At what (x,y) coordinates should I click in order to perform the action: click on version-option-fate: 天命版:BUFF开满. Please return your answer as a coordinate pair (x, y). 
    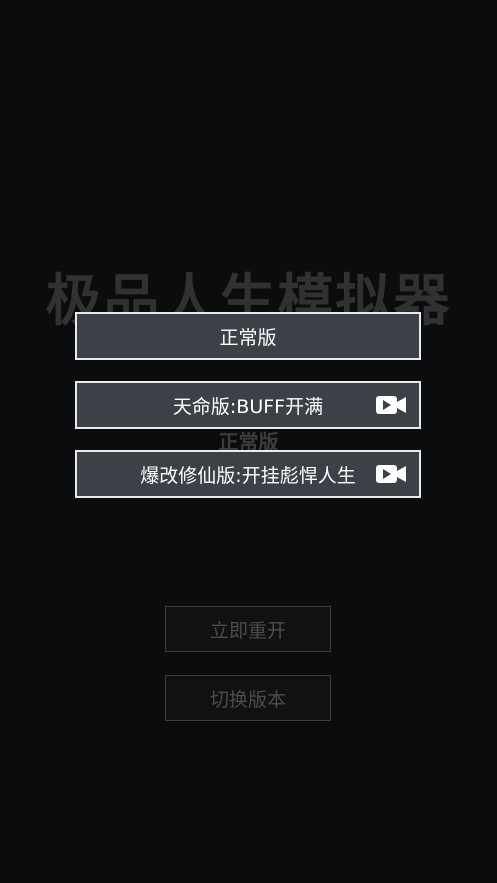
    Looking at the image, I should click on (248, 405).